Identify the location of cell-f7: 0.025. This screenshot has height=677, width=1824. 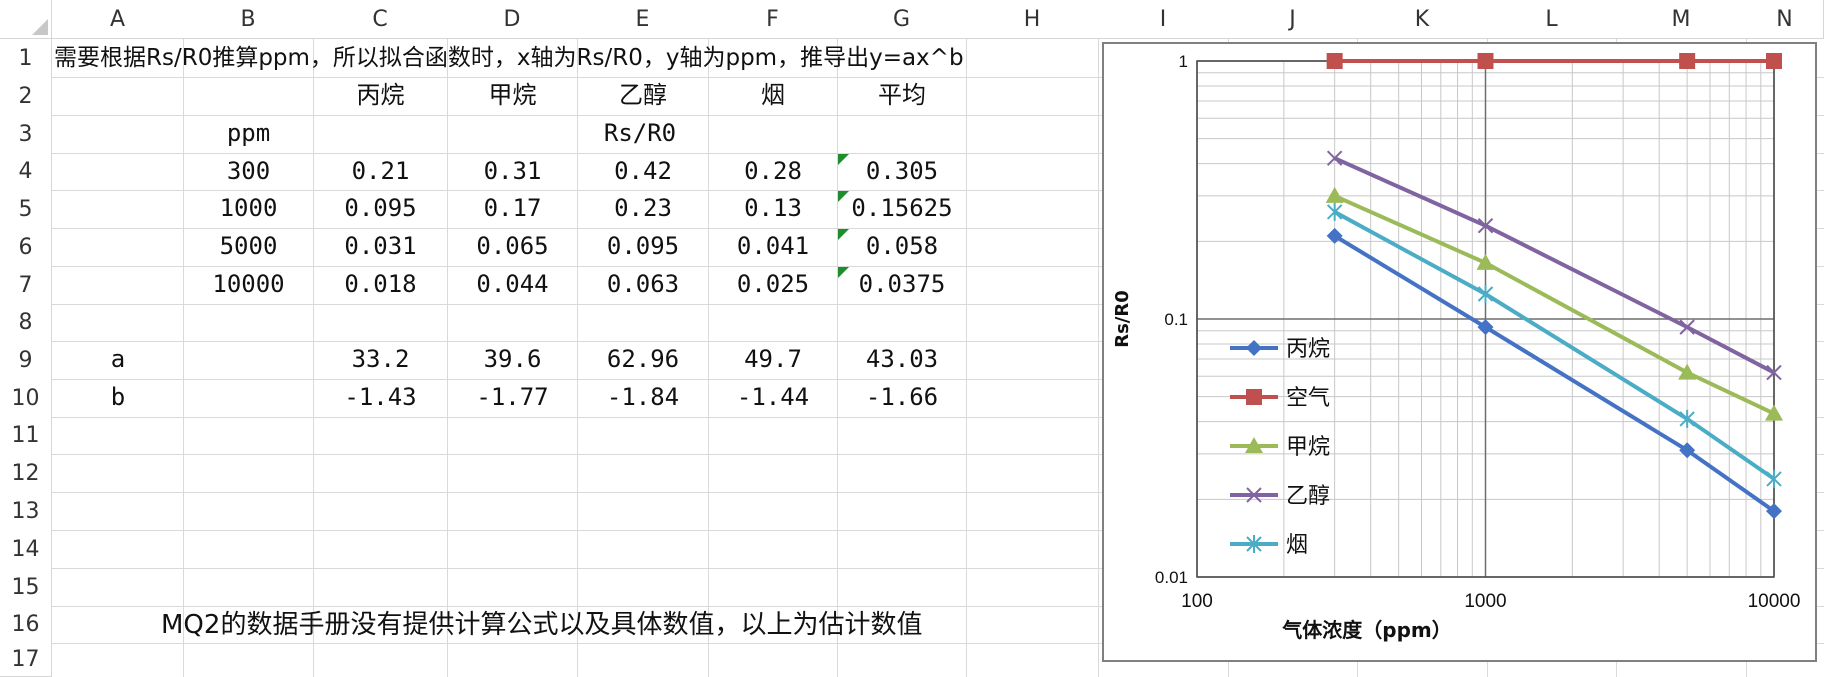
(773, 284).